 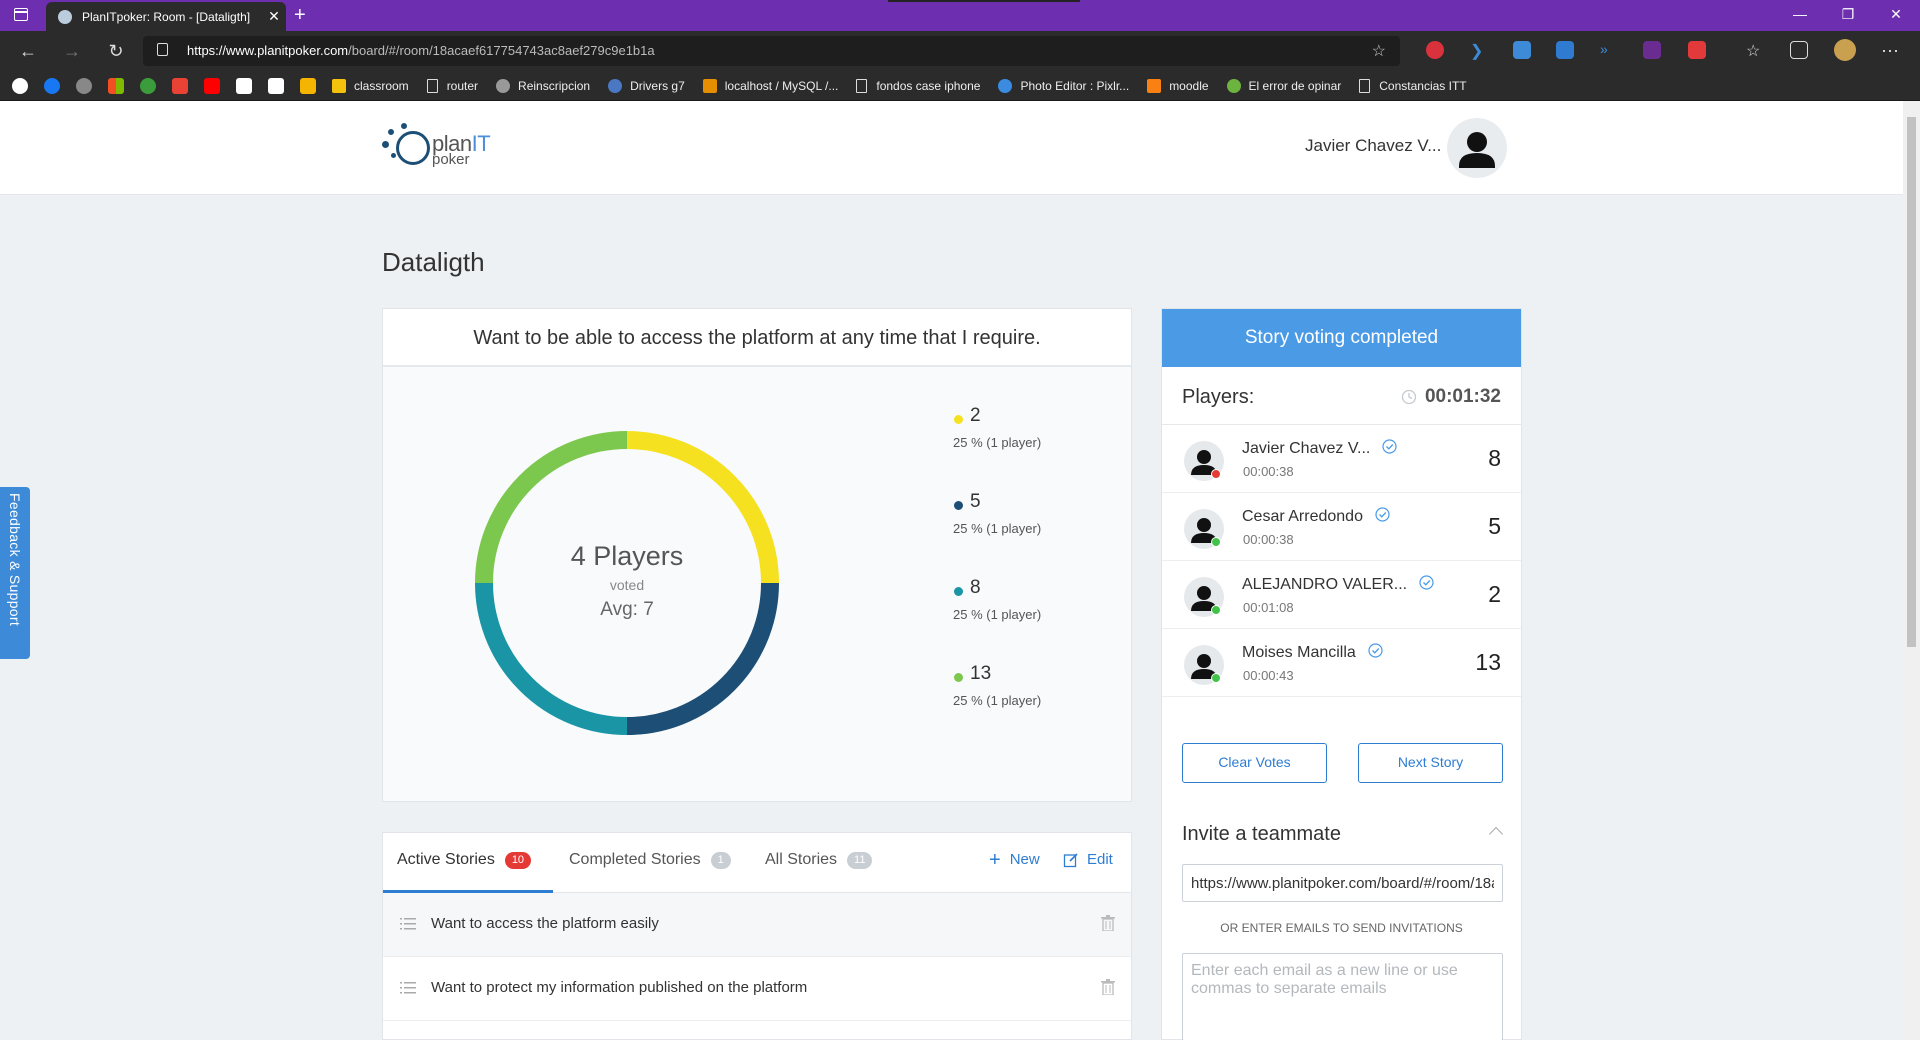 I want to click on bookmark-label: Constancias ITT, so click(x=1423, y=85).